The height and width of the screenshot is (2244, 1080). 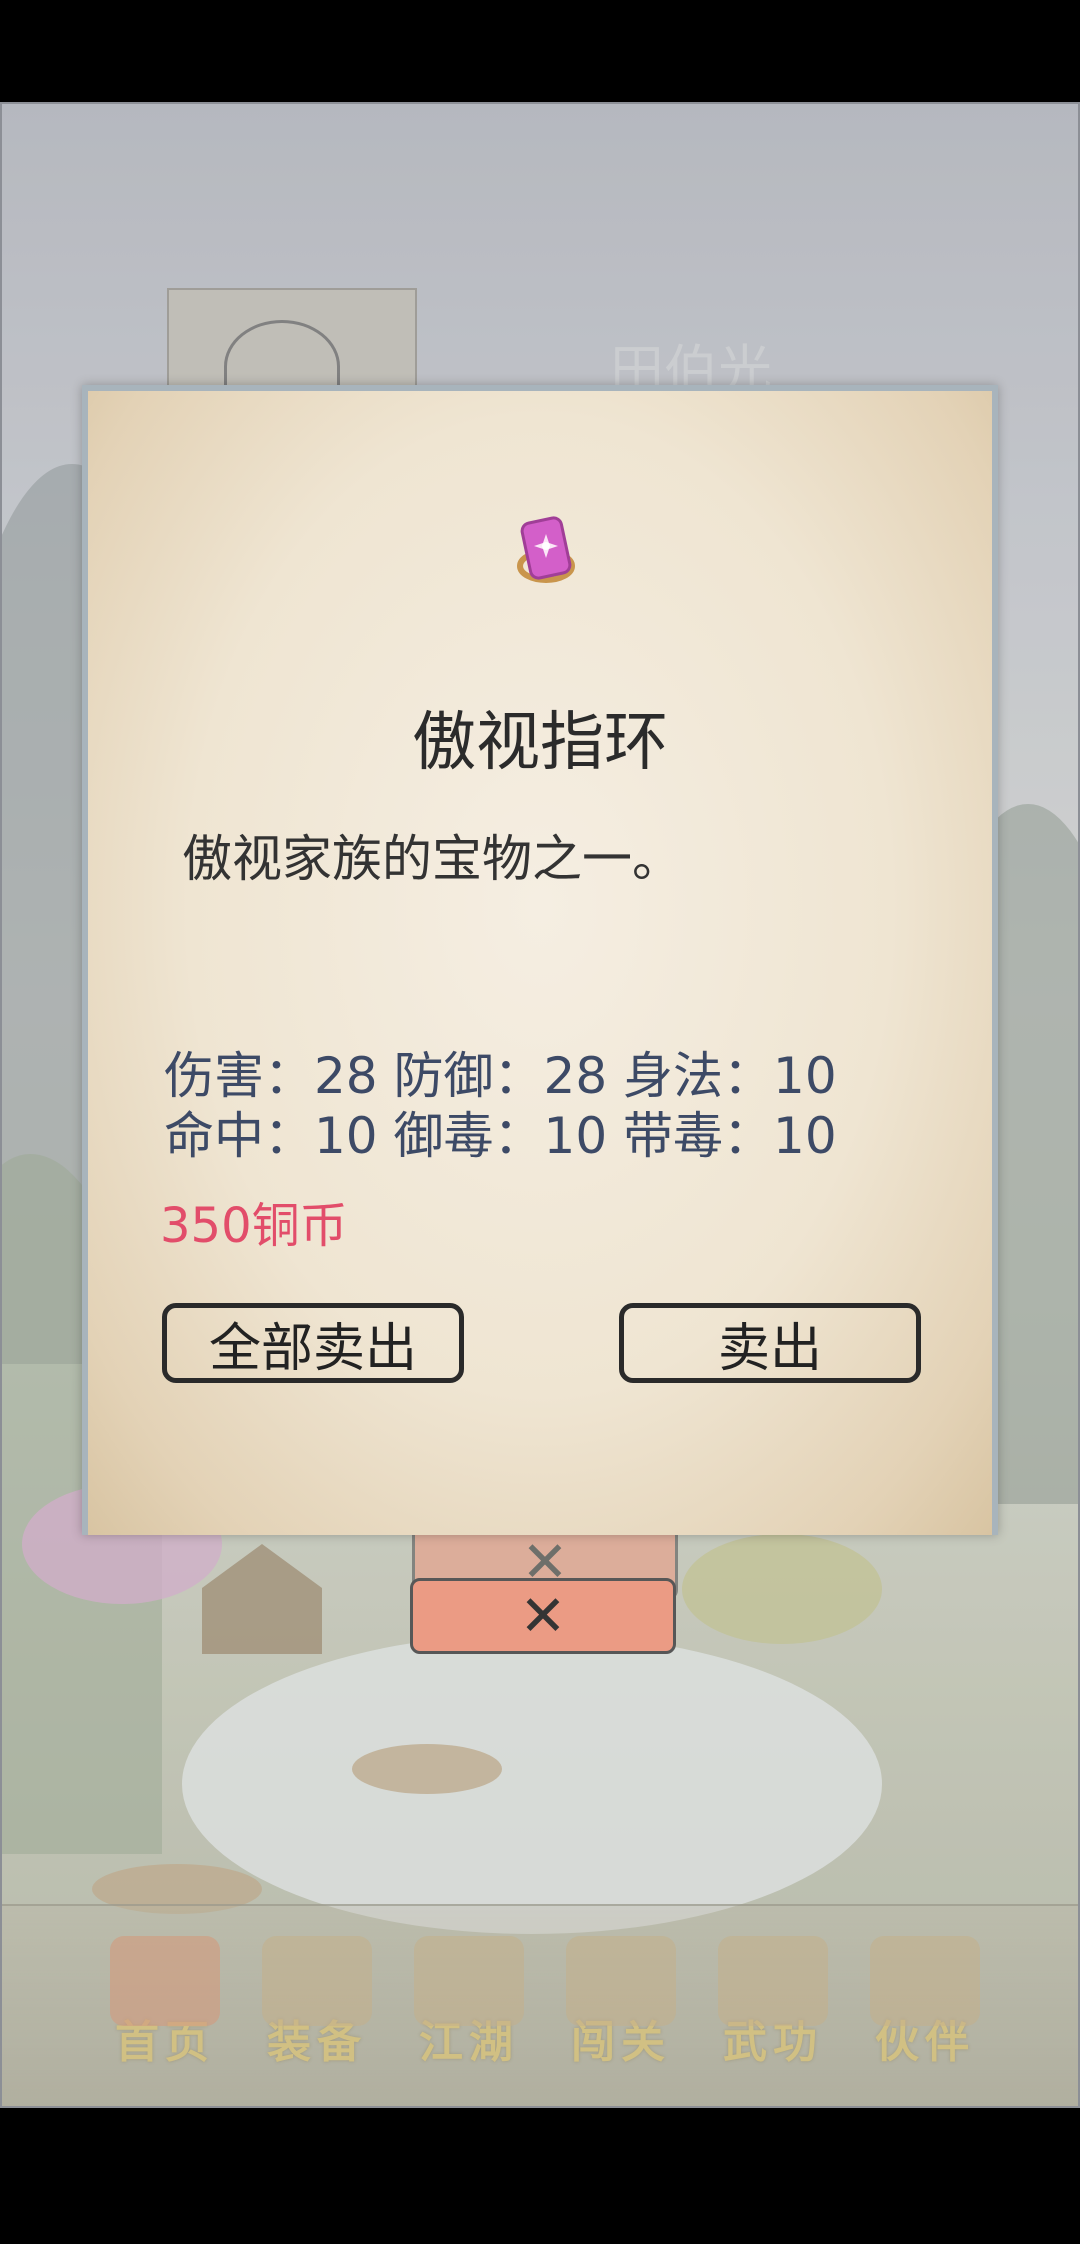 What do you see at coordinates (254, 1226) in the screenshot?
I see `item-price: 350铜币` at bounding box center [254, 1226].